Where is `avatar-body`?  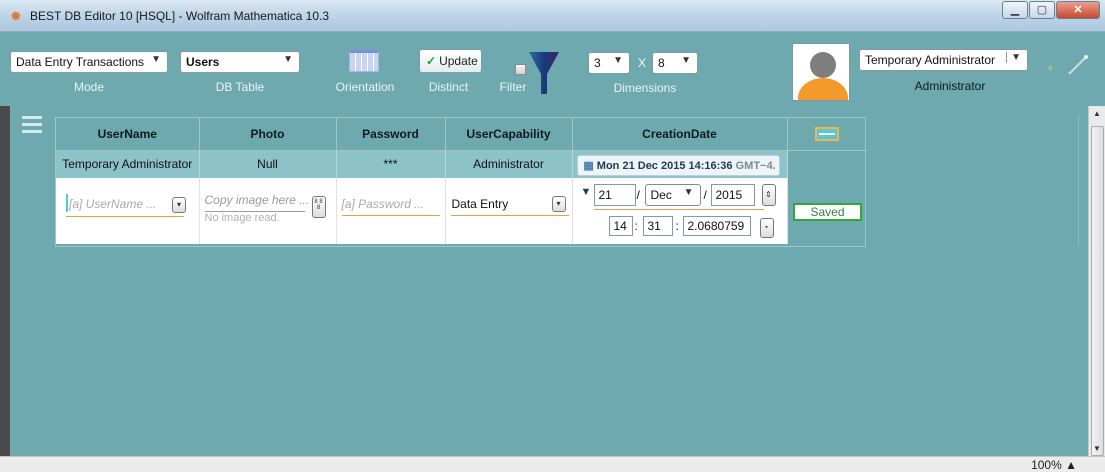
avatar-body is located at coordinates (823, 89).